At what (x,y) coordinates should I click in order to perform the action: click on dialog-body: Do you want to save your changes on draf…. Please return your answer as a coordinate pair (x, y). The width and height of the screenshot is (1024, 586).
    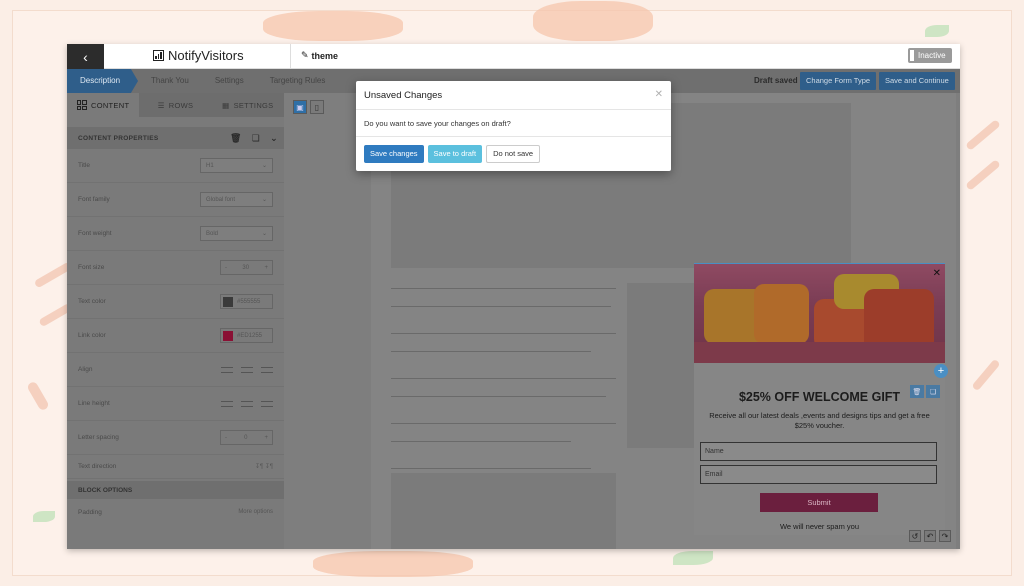
    Looking at the image, I should click on (513, 123).